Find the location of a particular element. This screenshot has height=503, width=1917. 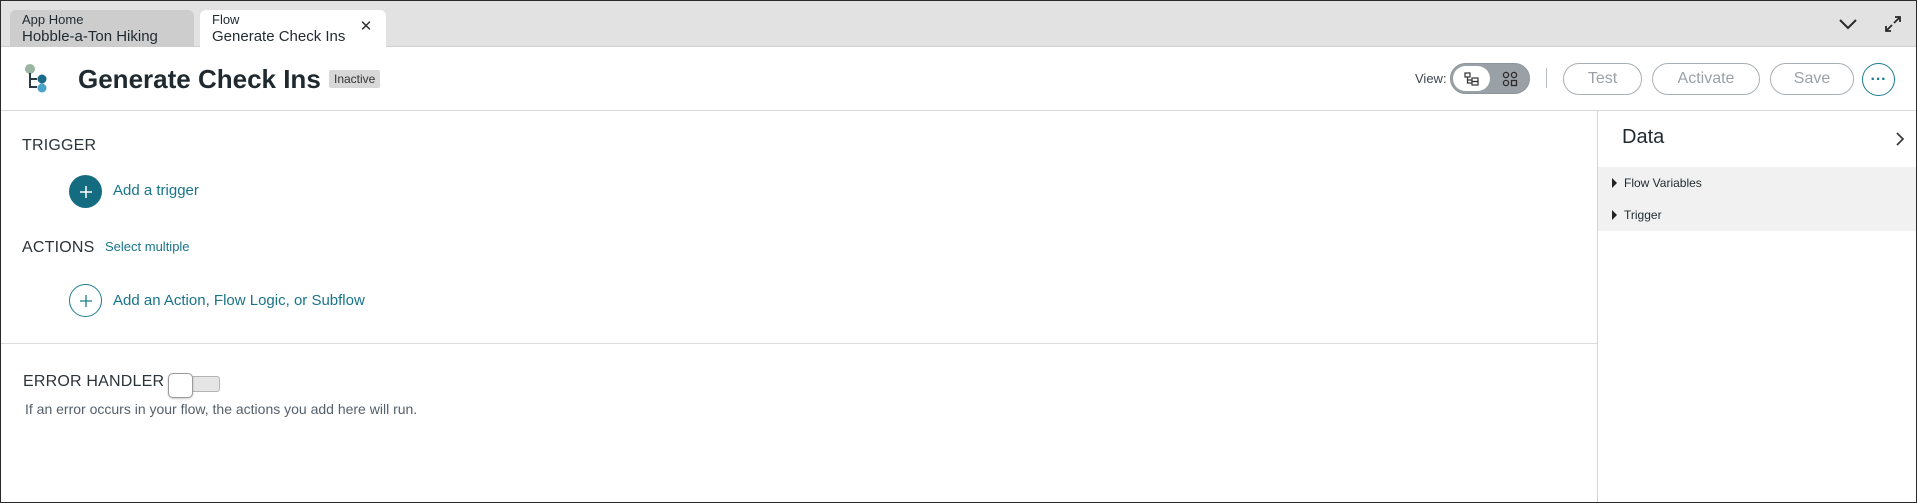

tab-name-label: Hobble-a-Ton Hiking is located at coordinates (90, 36).